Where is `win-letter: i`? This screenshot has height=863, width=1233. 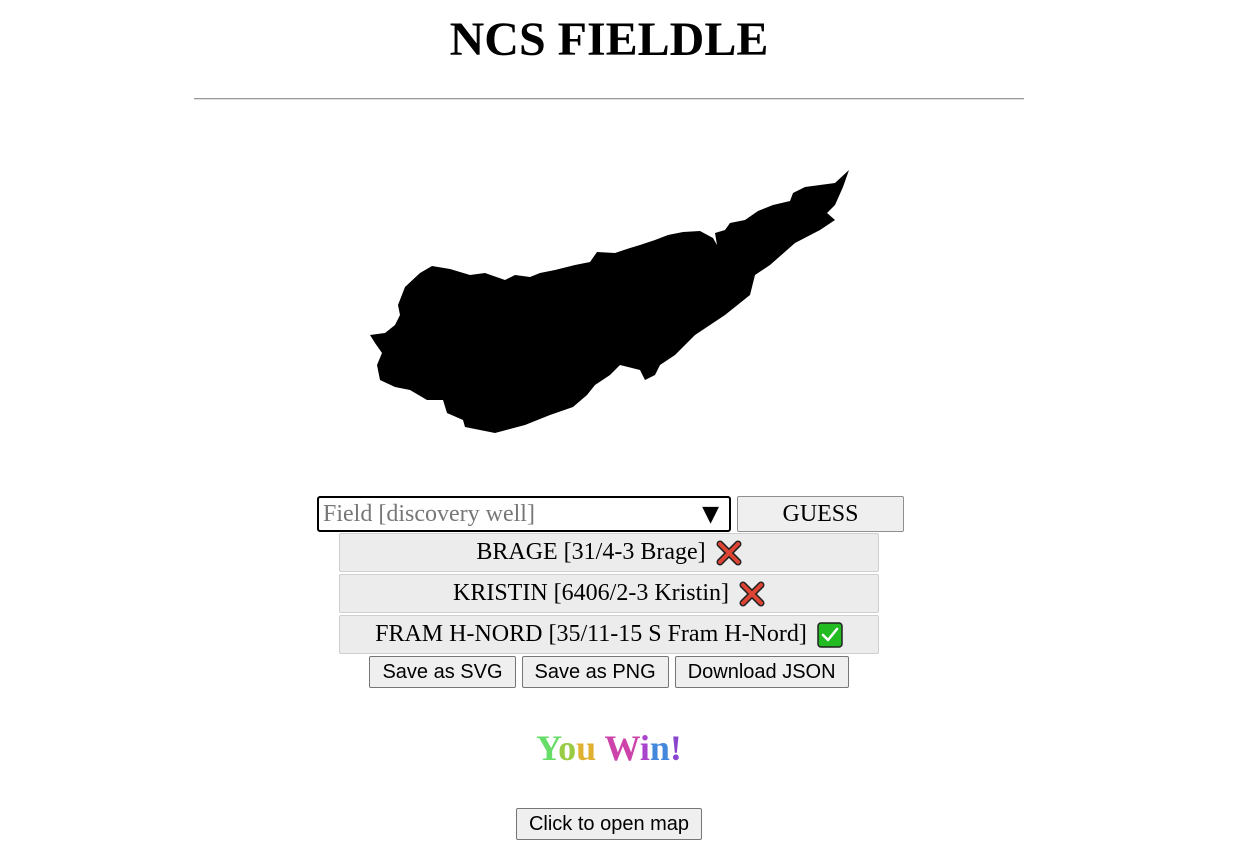
win-letter: i is located at coordinates (644, 748).